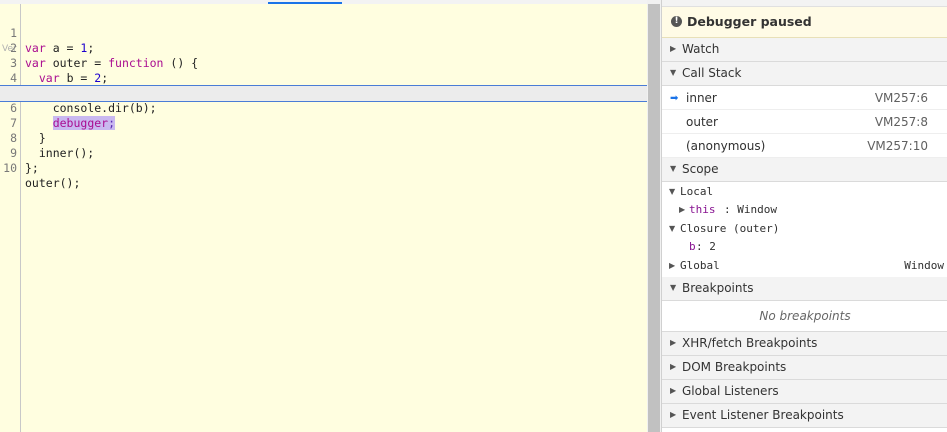  Describe the element at coordinates (701, 49) in the screenshot. I see `pane-title: Watch` at that location.